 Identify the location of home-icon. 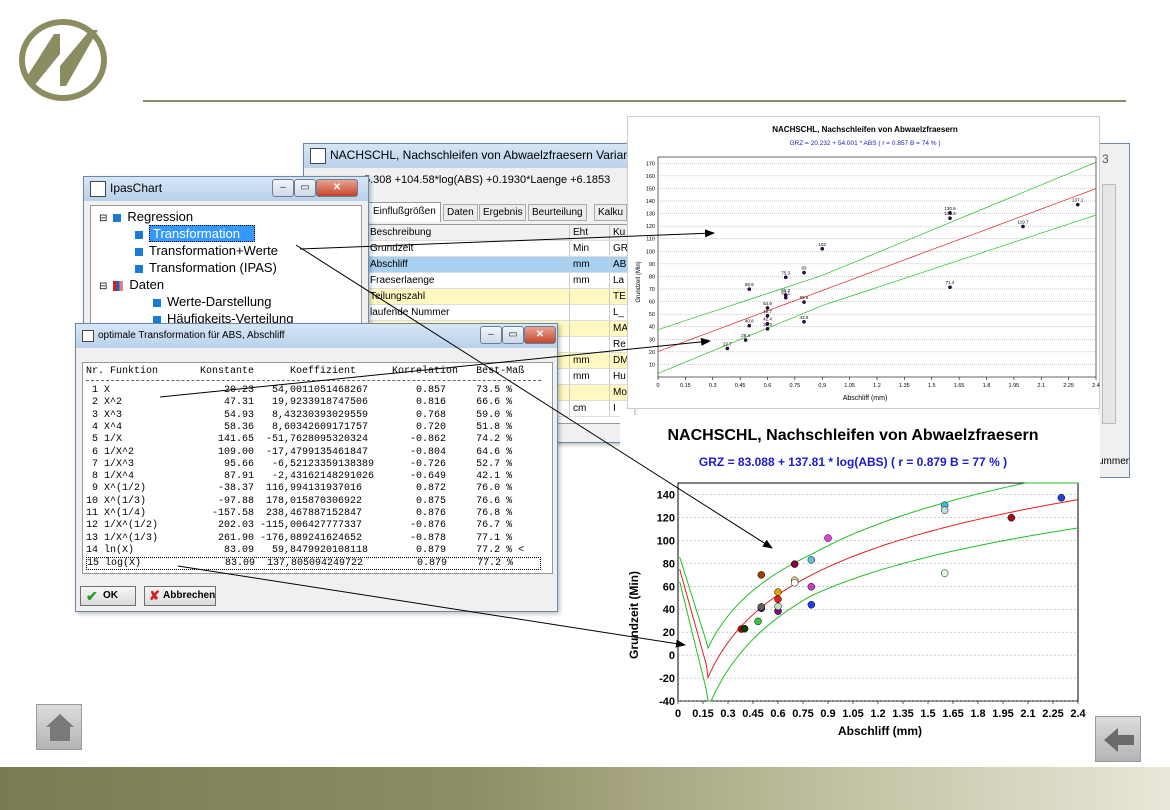
(60, 727).